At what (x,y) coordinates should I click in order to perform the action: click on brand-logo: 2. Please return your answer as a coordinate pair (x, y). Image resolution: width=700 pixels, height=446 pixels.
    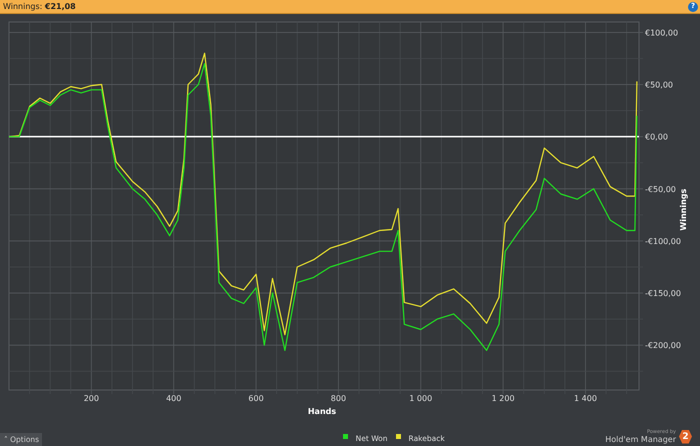
    Looking at the image, I should click on (685, 437).